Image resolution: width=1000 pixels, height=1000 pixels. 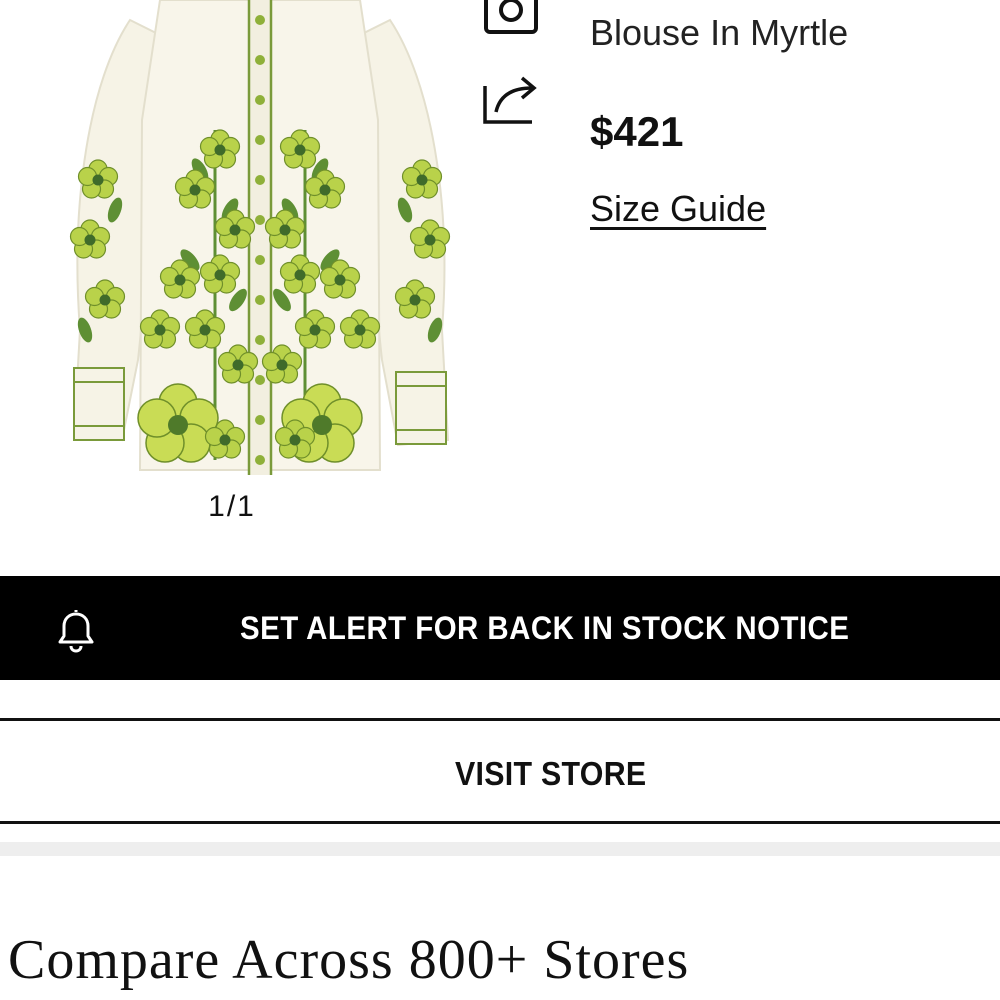 What do you see at coordinates (510, 100) in the screenshot?
I see `share-icon` at bounding box center [510, 100].